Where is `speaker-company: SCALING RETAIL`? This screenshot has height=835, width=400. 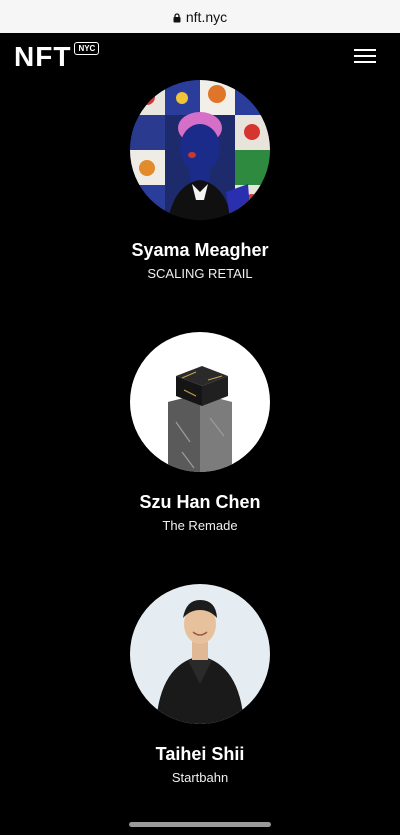 speaker-company: SCALING RETAIL is located at coordinates (200, 273).